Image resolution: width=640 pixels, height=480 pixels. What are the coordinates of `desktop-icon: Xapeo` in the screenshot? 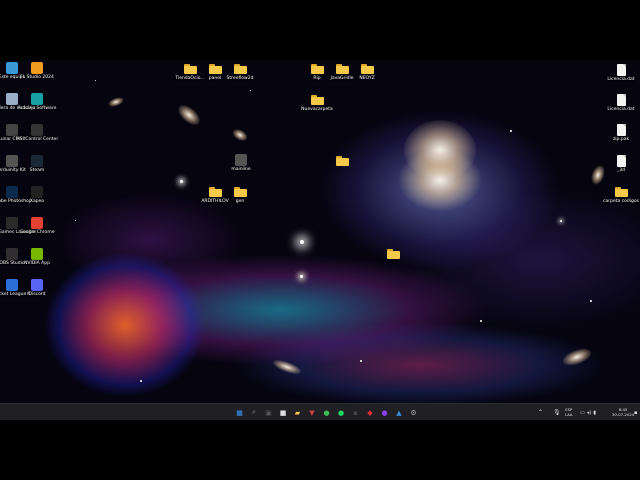 It's located at (37, 195).